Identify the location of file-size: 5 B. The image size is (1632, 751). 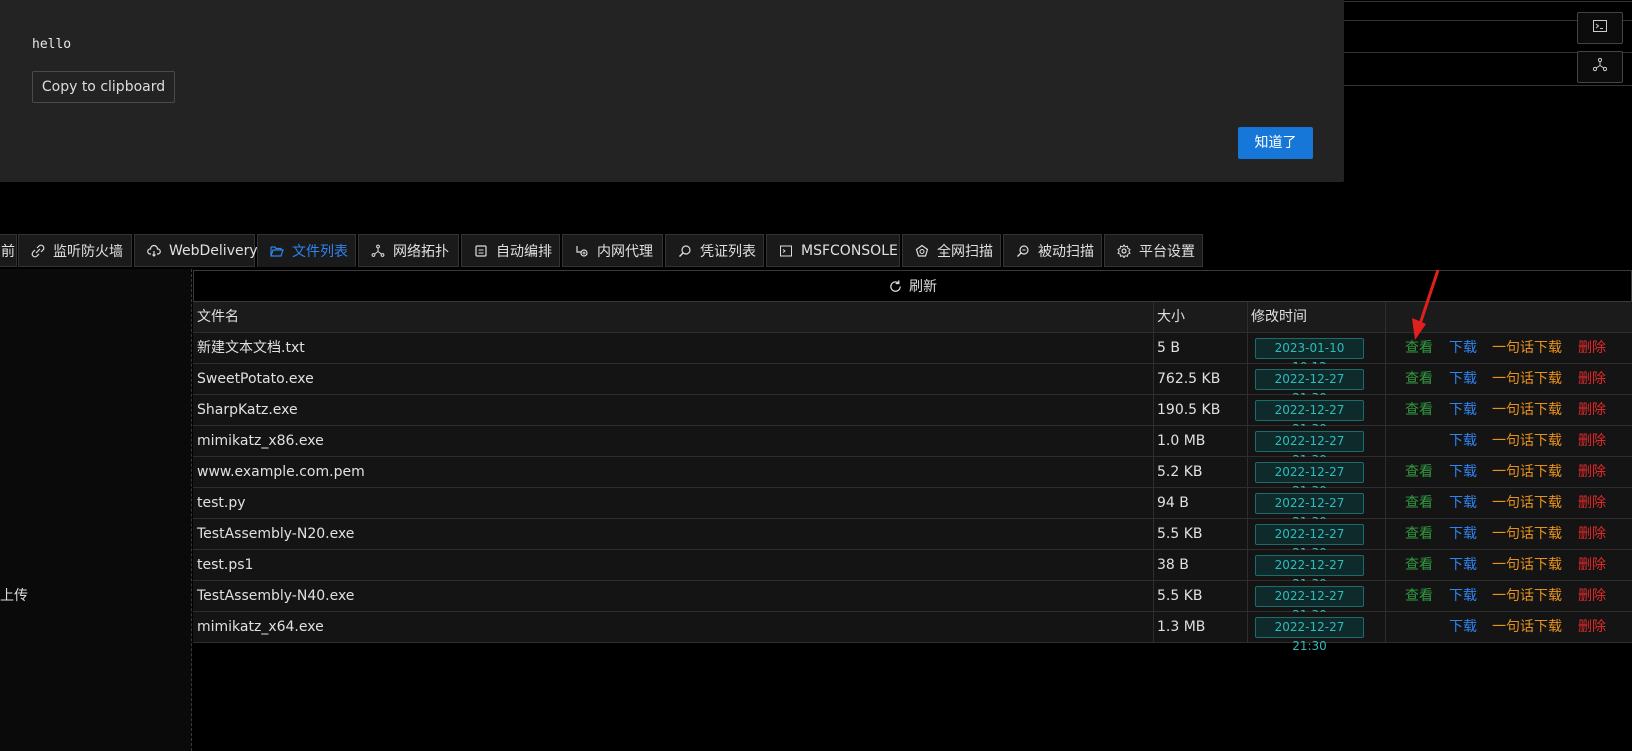
(1168, 348).